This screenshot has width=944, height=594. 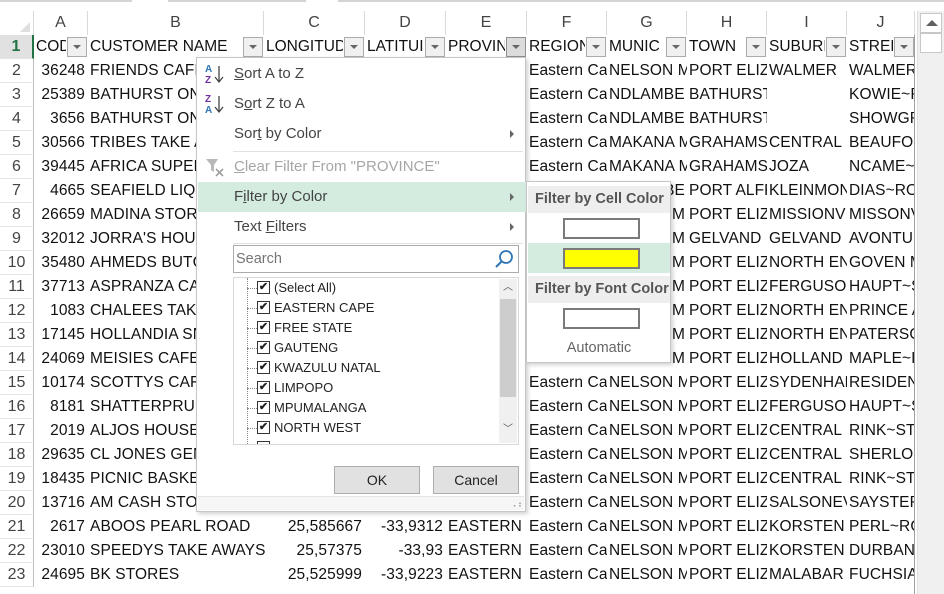 I want to click on column-header-i: I, so click(x=807, y=23).